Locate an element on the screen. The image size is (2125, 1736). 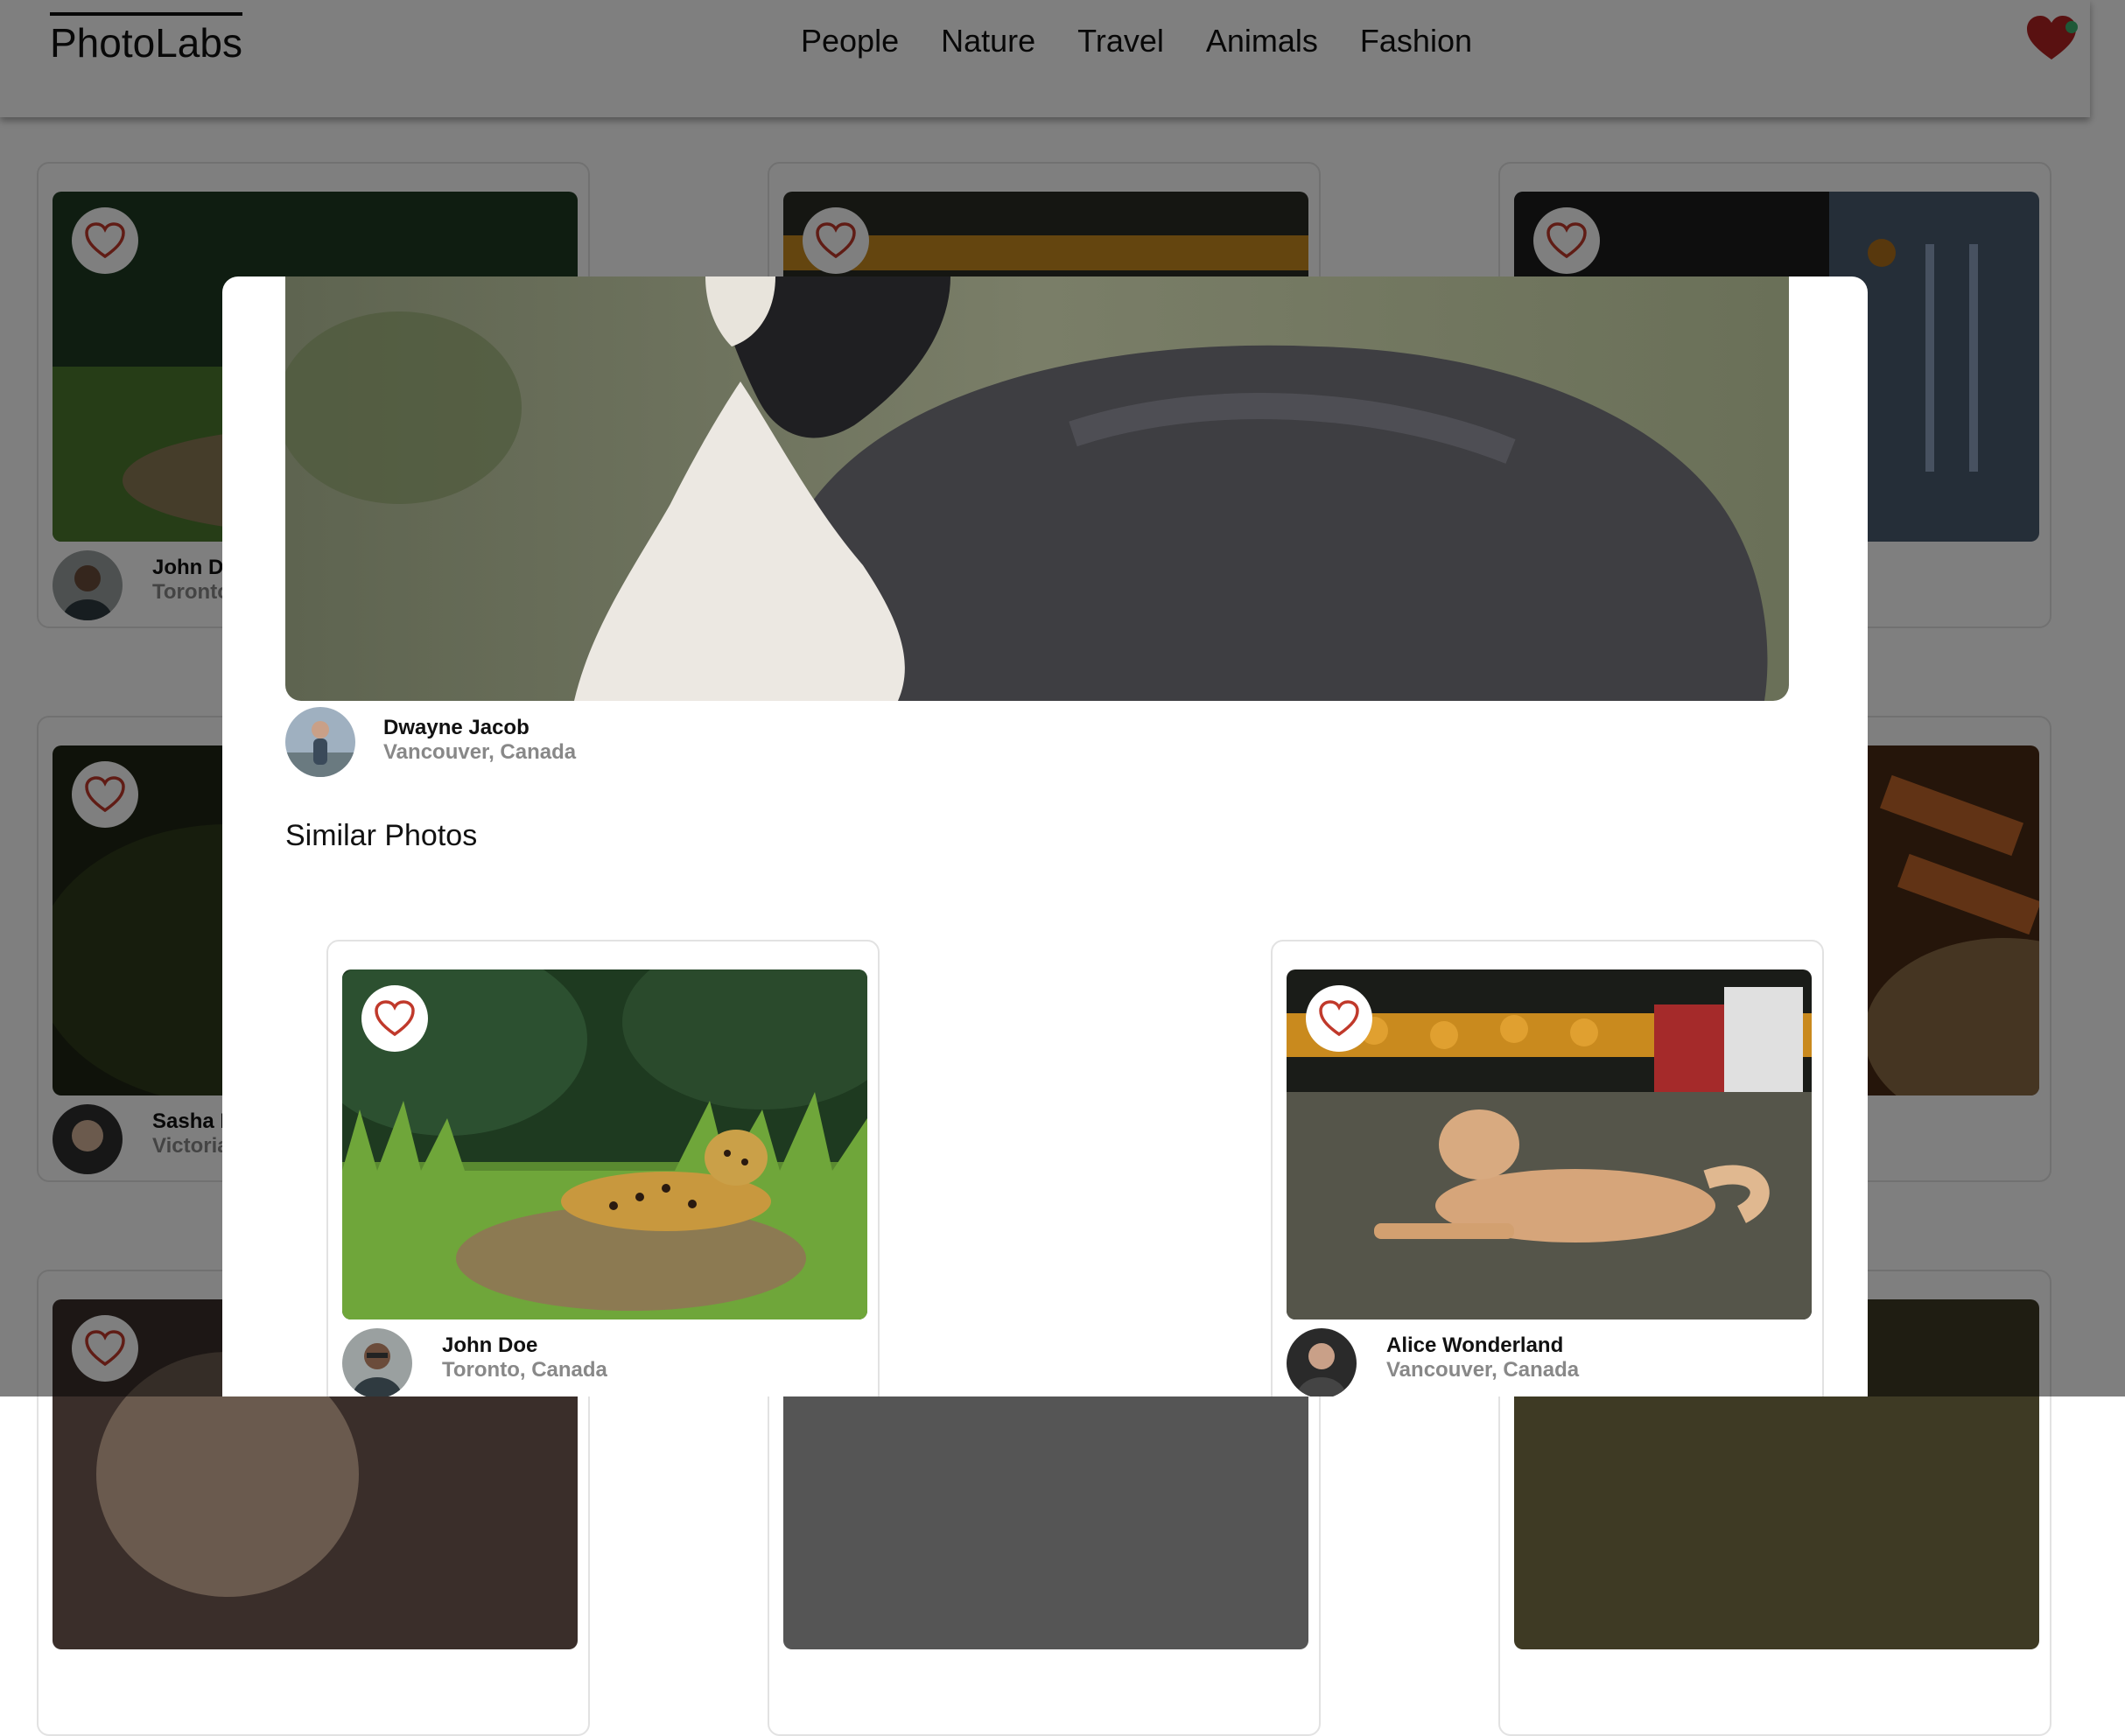
user-name: Alice Wonderland is located at coordinates (1475, 1345).